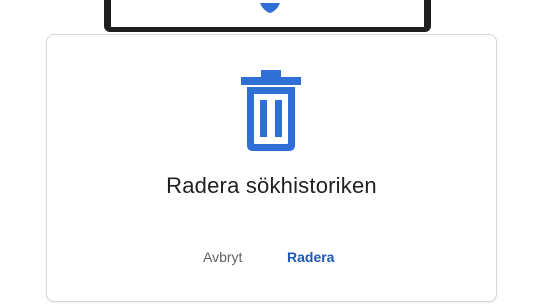  I want to click on dialog-actions: Avbryt Radera, so click(271, 259).